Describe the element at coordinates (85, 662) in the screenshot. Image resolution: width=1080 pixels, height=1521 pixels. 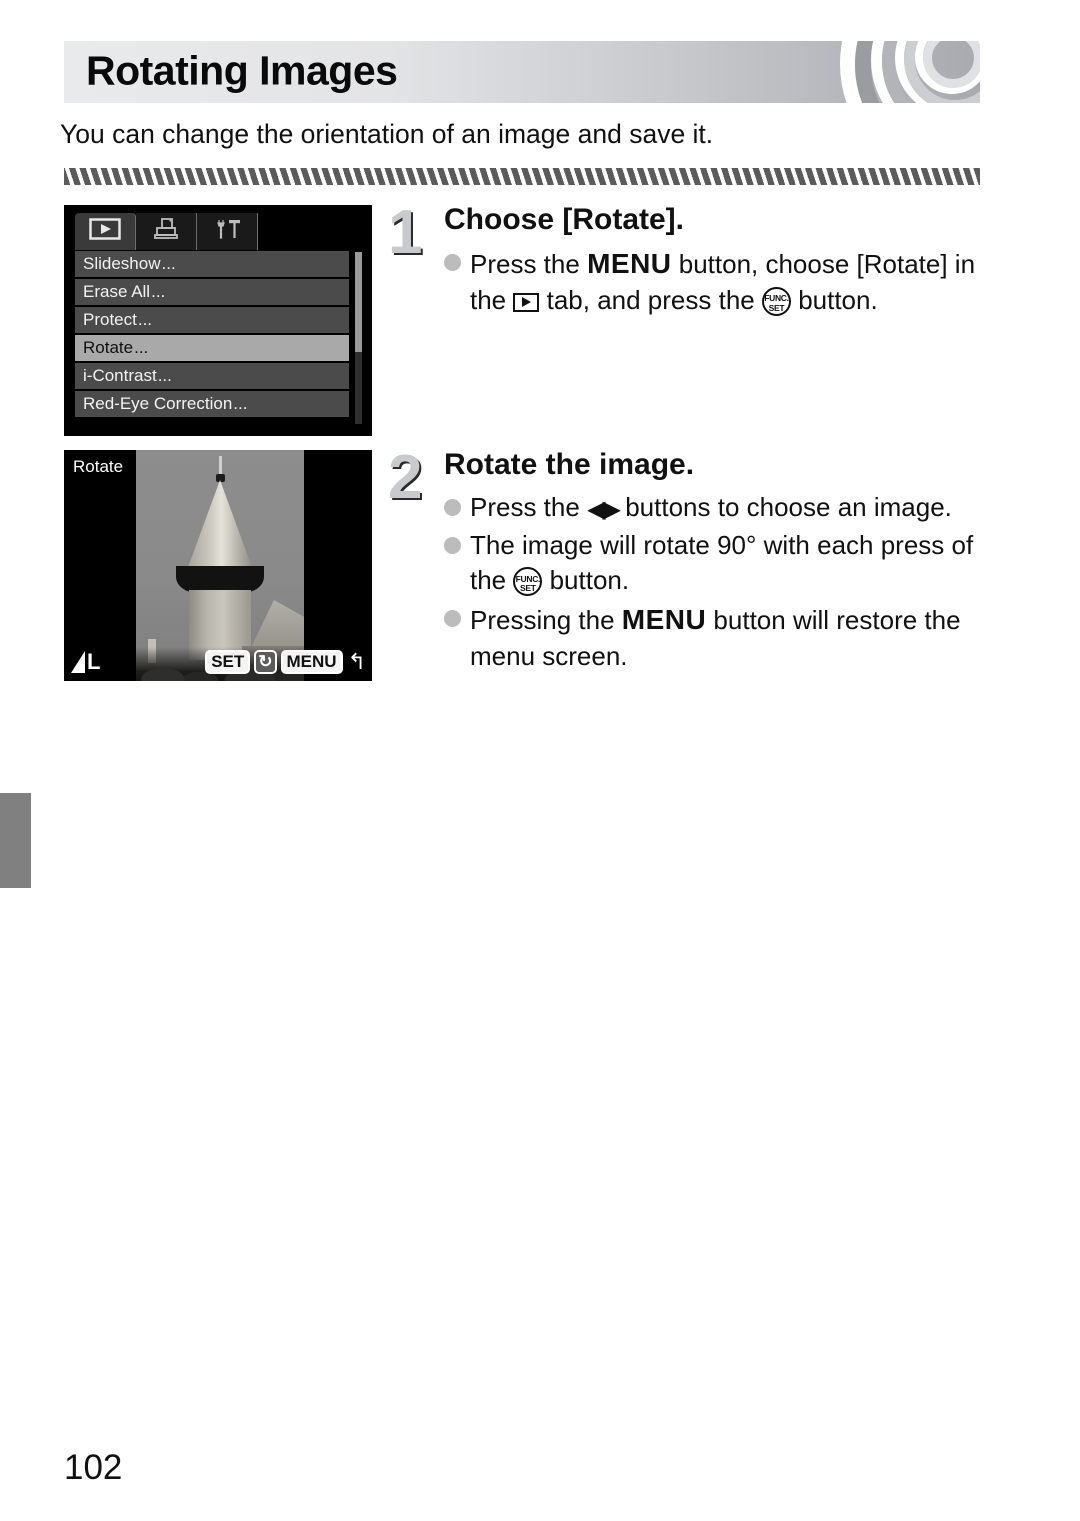
I see `image-quality-indicator: L` at that location.